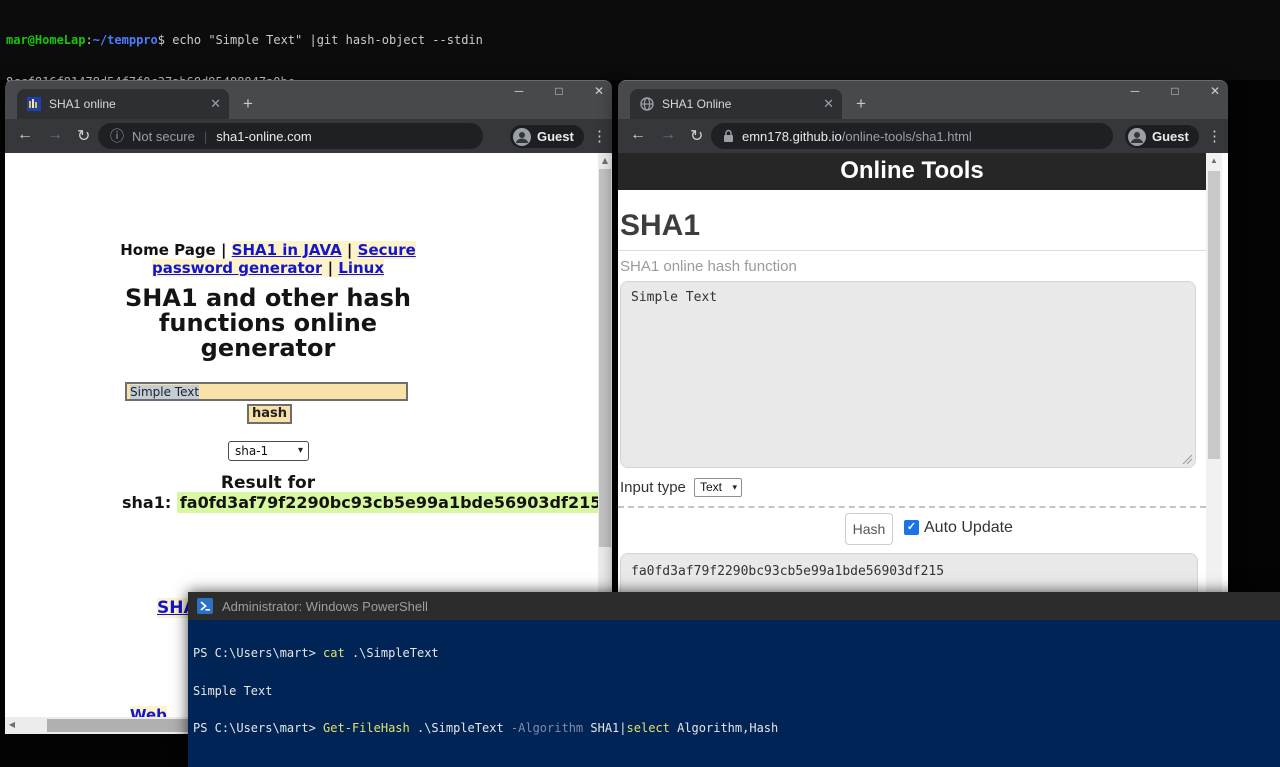 Image resolution: width=1280 pixels, height=767 pixels. What do you see at coordinates (736, 104) in the screenshot?
I see `tab-sha1-online-tools: SHA1 Online ✕` at bounding box center [736, 104].